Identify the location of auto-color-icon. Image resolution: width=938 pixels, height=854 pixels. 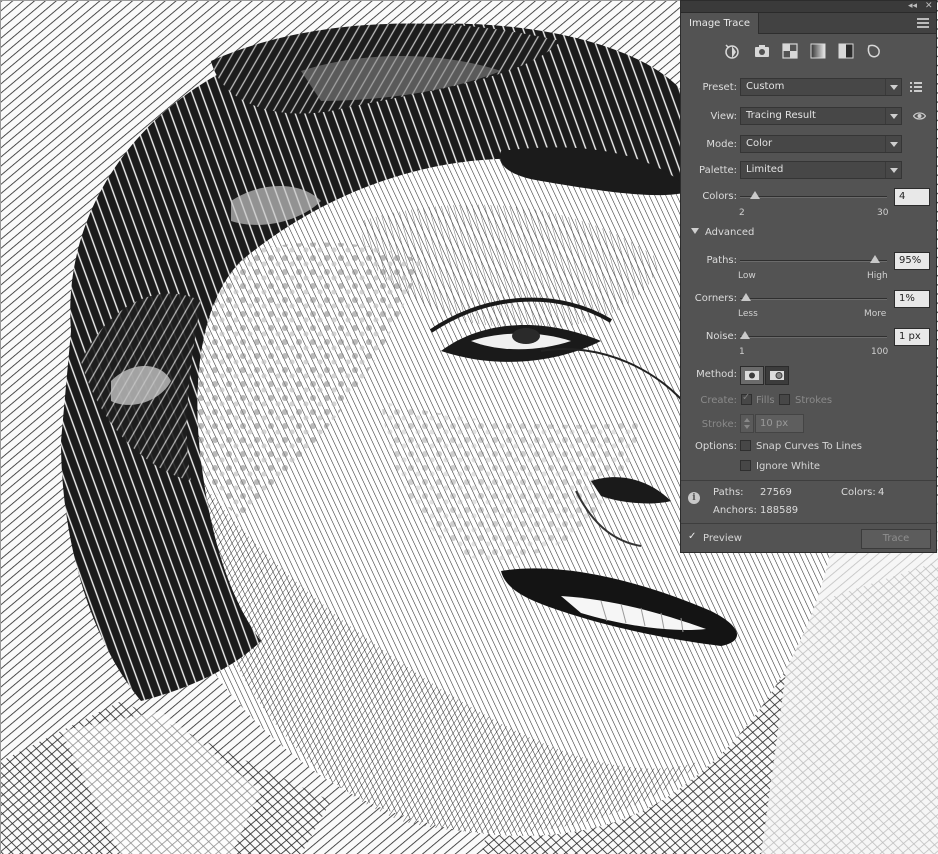
(732, 51).